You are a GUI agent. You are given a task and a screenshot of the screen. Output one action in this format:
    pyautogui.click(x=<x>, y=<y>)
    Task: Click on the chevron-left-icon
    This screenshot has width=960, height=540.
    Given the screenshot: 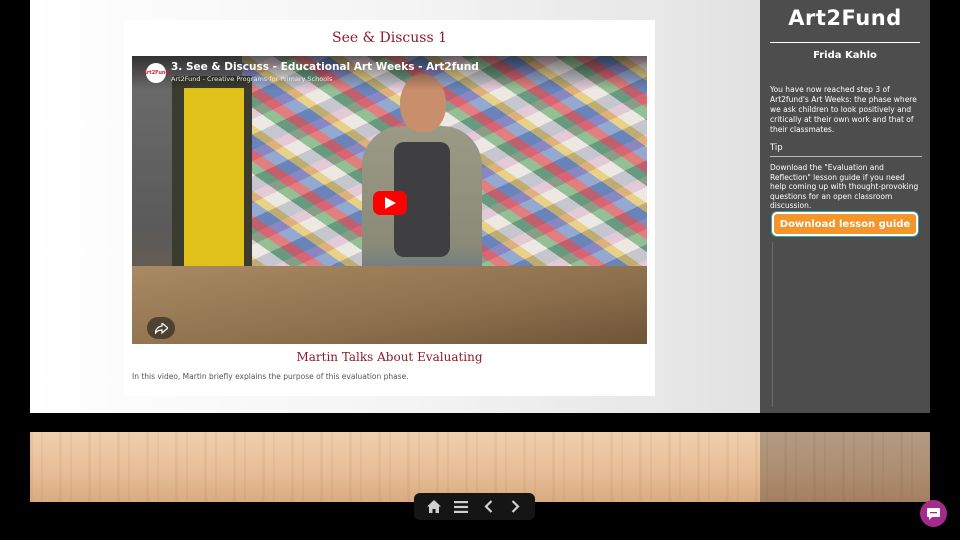 What is the action you would take?
    pyautogui.click(x=488, y=506)
    